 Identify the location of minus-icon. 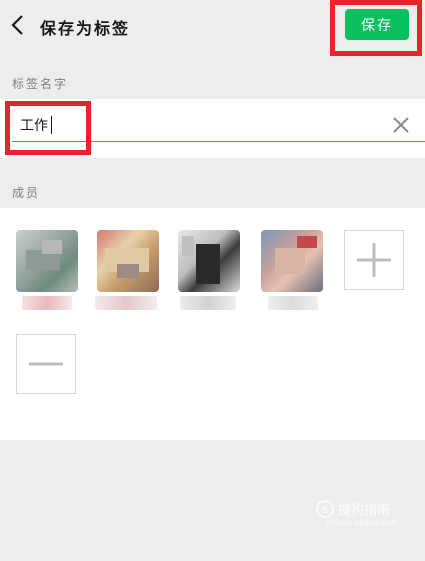
(46, 364).